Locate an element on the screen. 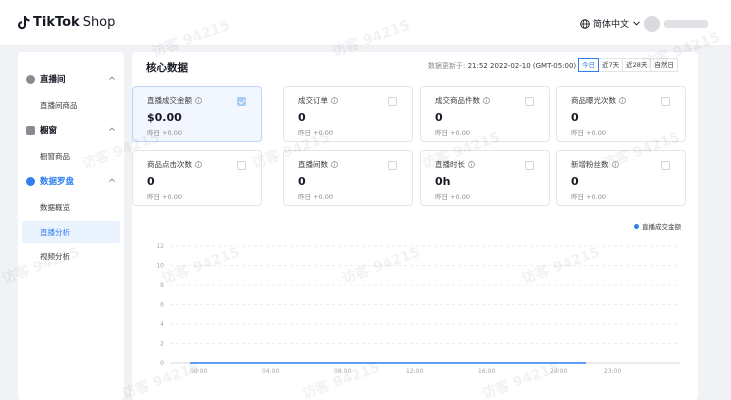  x-tick-label: 23:00 is located at coordinates (612, 371).